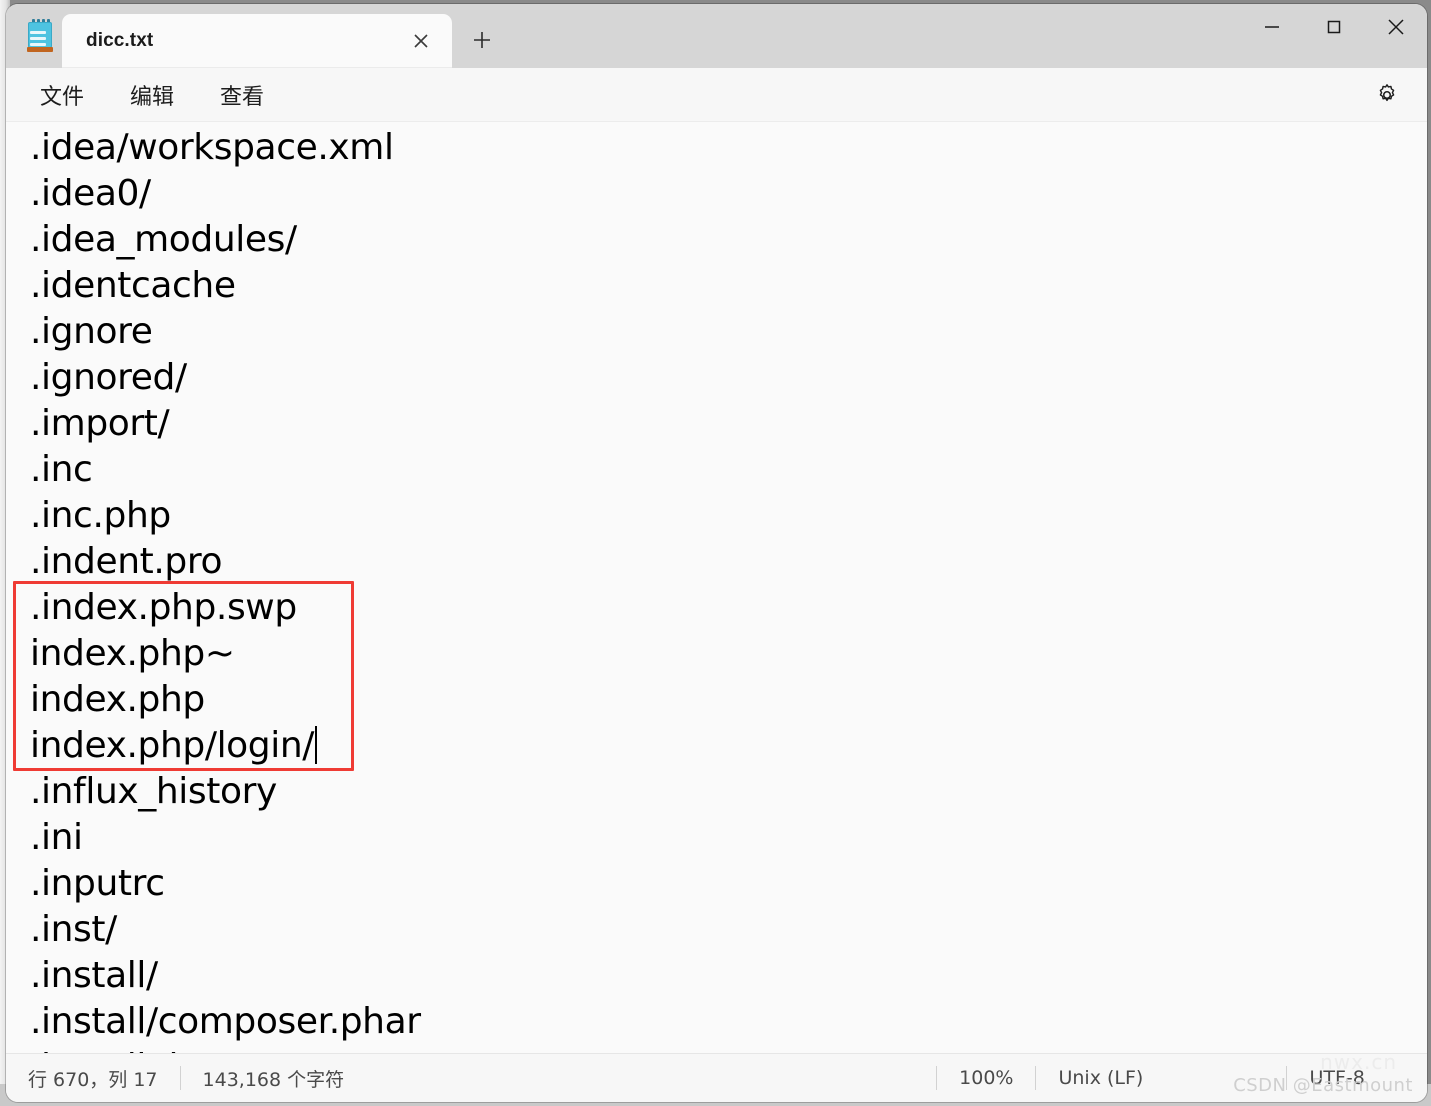 Image resolution: width=1431 pixels, height=1106 pixels. Describe the element at coordinates (97, 883) in the screenshot. I see `editor-line: .inputrc` at that location.